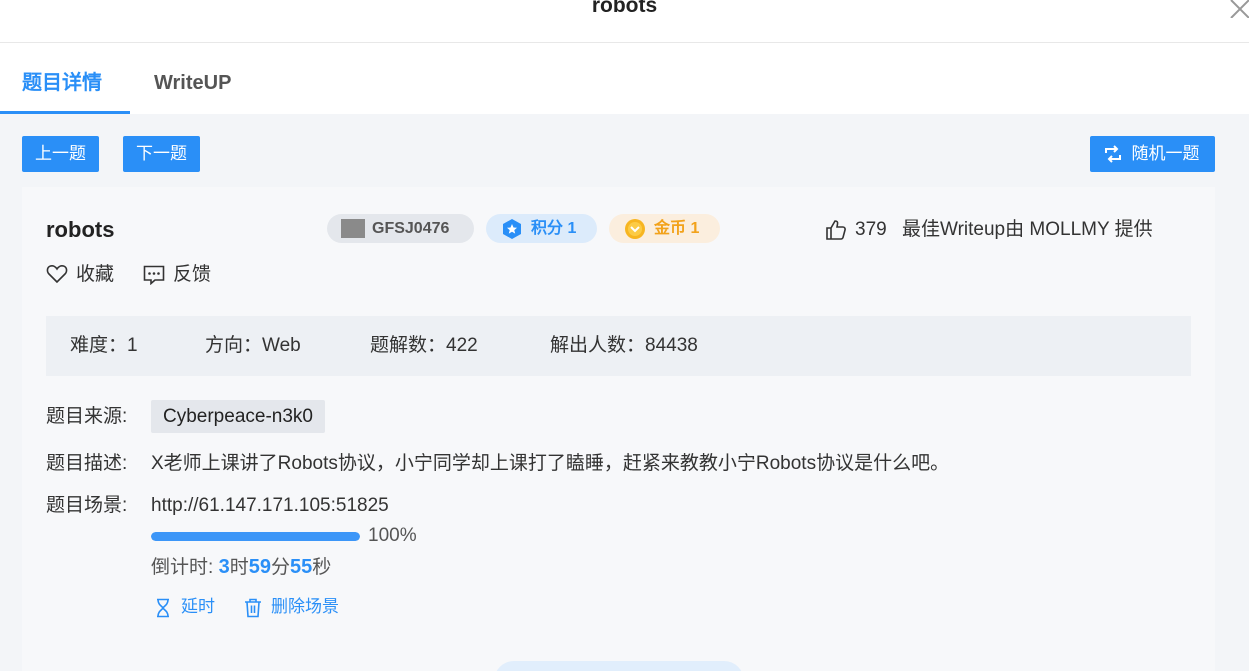 The width and height of the screenshot is (1249, 671). Describe the element at coordinates (322, 567) in the screenshot. I see `countdown-seconds-unit: 秒` at that location.